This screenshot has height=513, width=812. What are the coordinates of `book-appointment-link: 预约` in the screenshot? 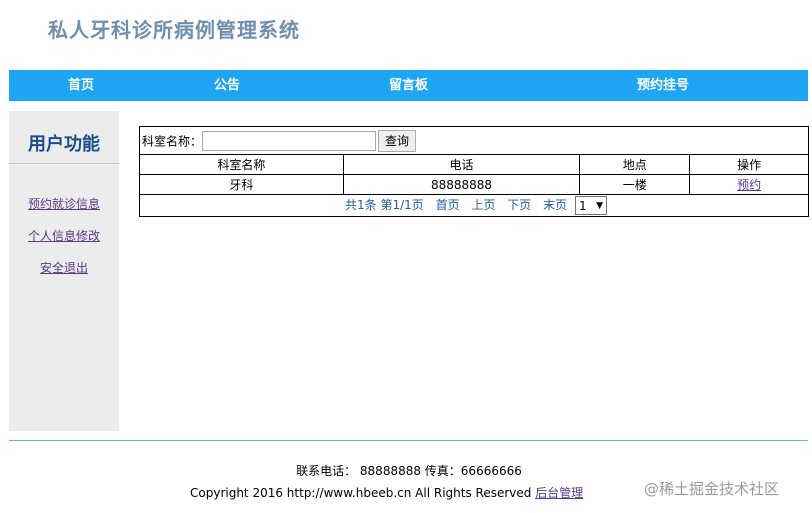 It's located at (749, 185).